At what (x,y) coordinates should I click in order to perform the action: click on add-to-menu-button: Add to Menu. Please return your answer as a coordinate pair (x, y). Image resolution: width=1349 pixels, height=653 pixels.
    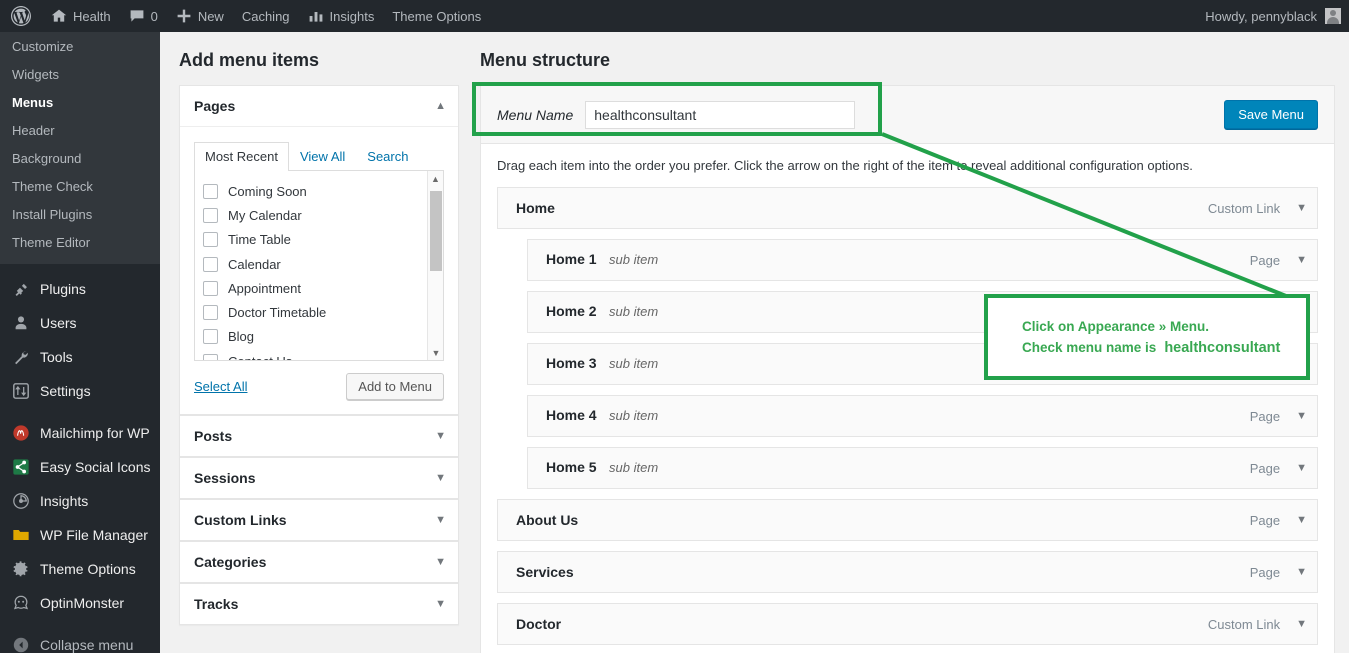
    Looking at the image, I should click on (395, 386).